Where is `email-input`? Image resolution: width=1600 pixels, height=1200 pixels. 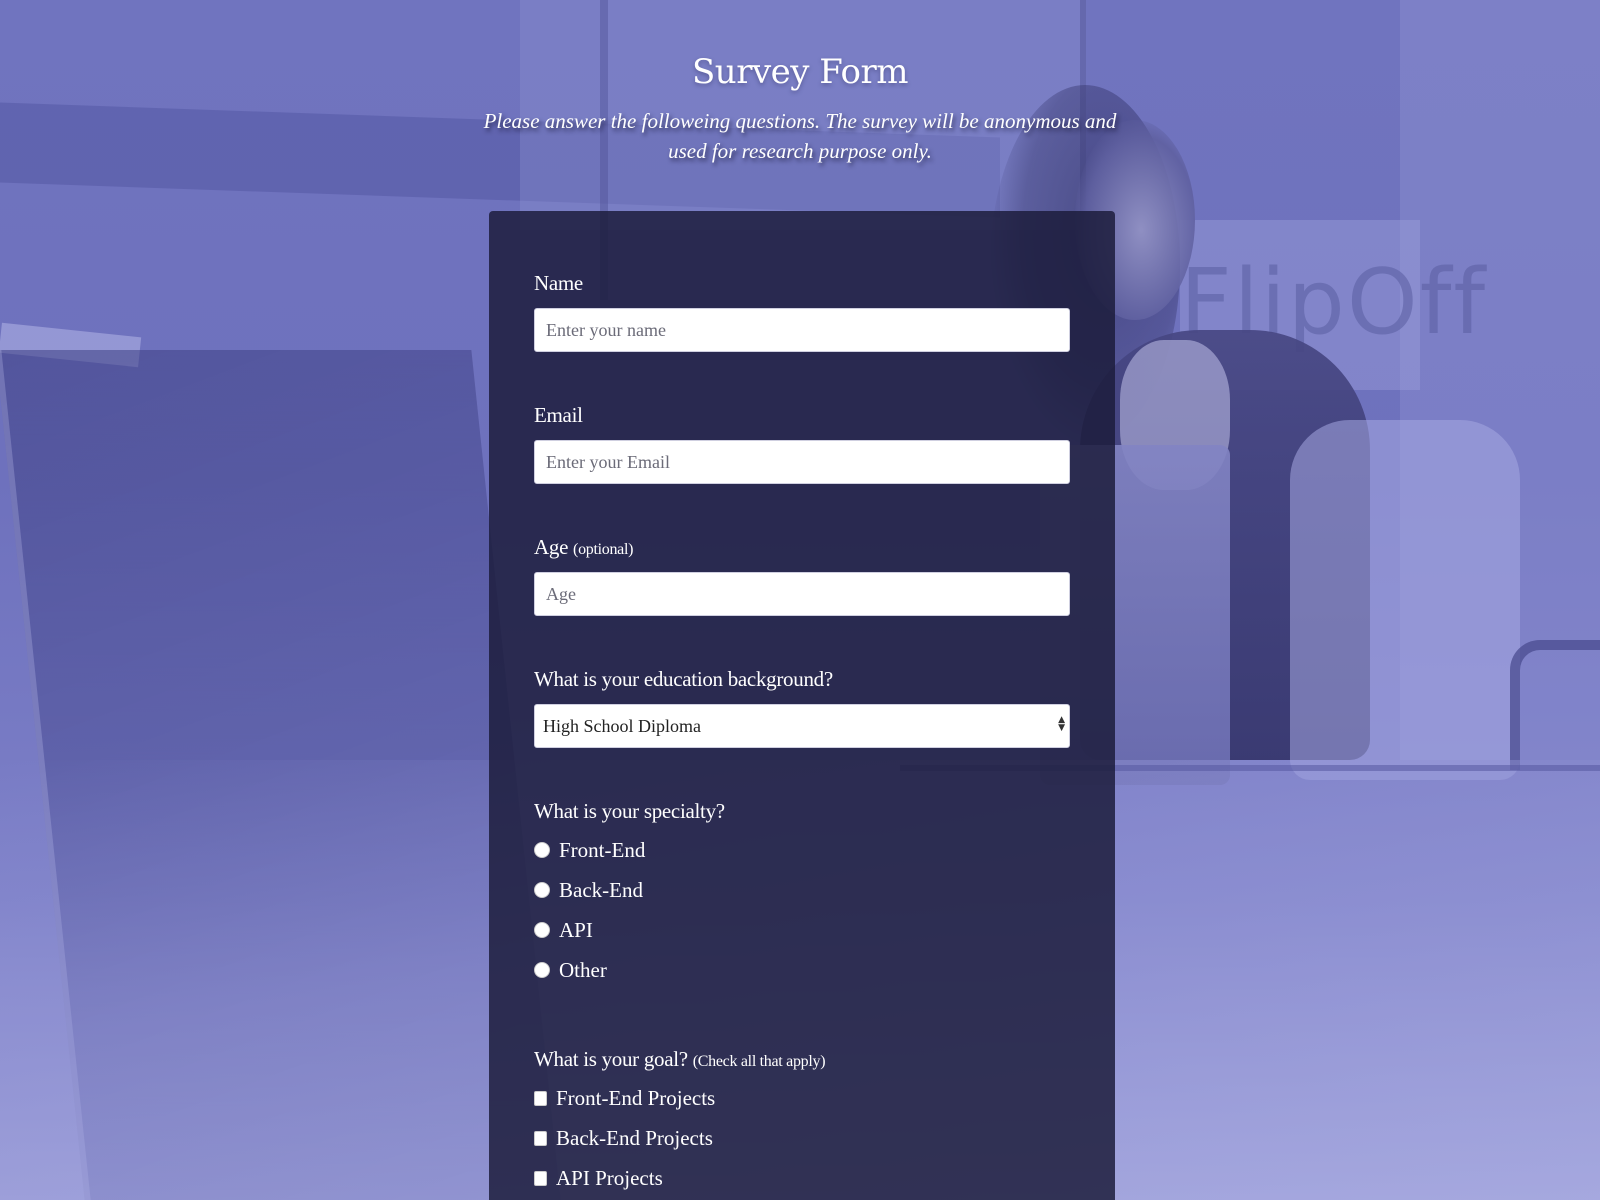
email-input is located at coordinates (802, 462).